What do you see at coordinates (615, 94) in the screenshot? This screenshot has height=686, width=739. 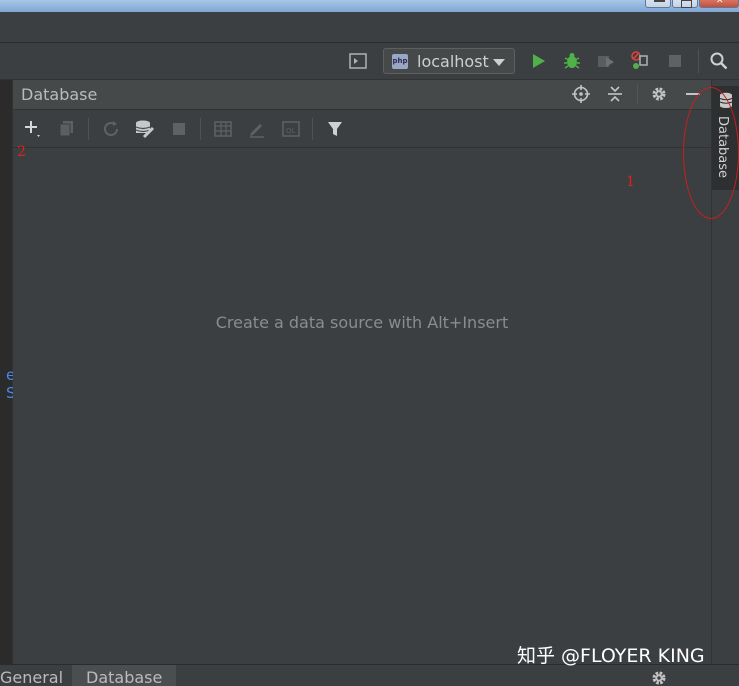 I see `collapse-icon` at bounding box center [615, 94].